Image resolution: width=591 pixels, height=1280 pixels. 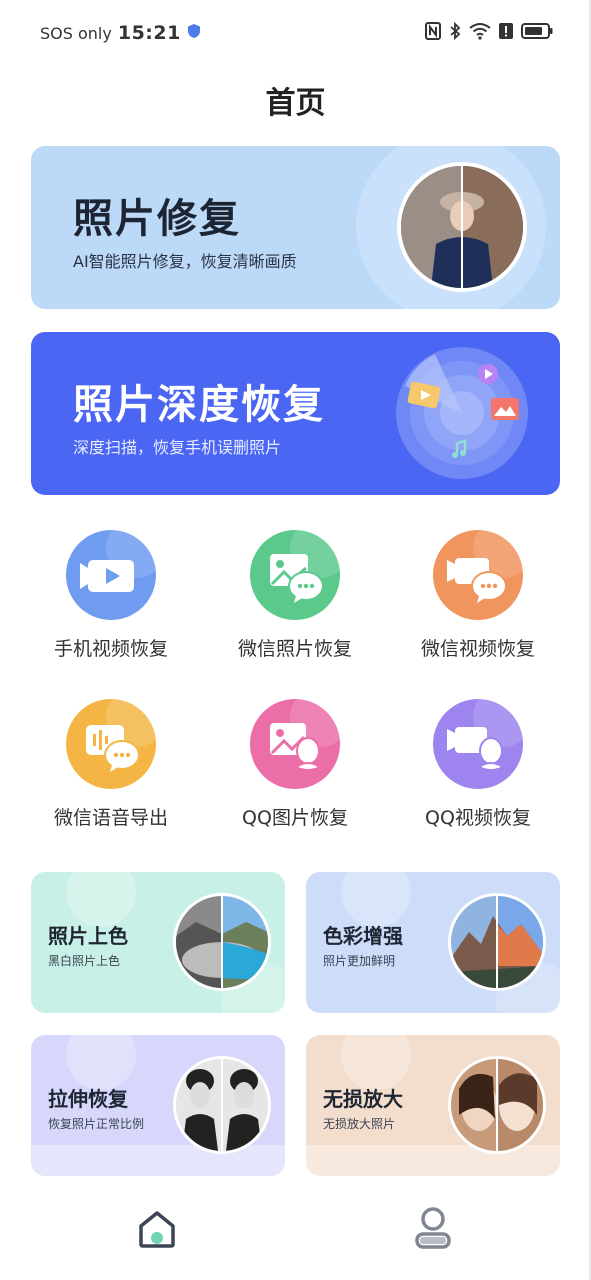 What do you see at coordinates (462, 227) in the screenshot?
I see `portrait-image` at bounding box center [462, 227].